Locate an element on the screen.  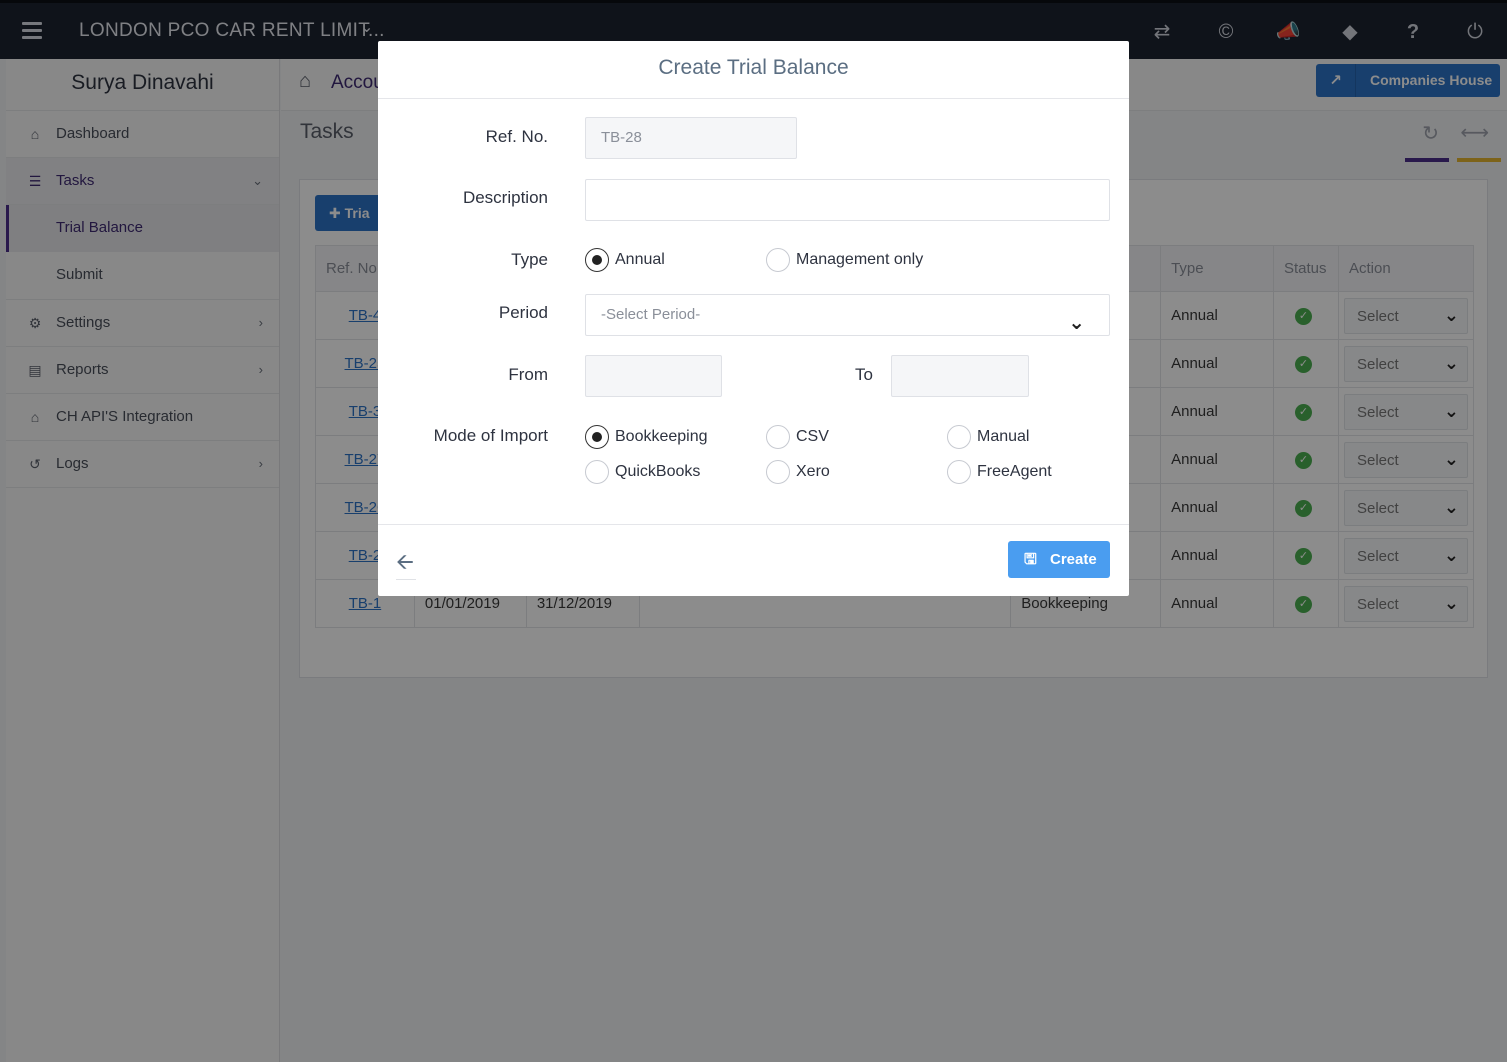
period-label: Period is located at coordinates (523, 312).